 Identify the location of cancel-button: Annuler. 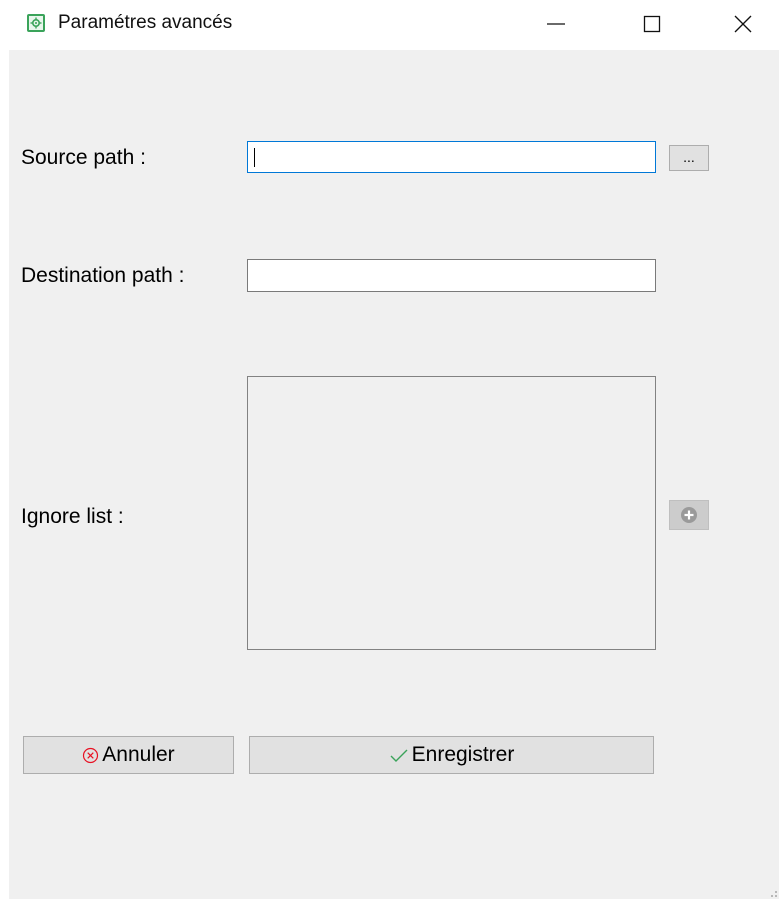
(128, 755).